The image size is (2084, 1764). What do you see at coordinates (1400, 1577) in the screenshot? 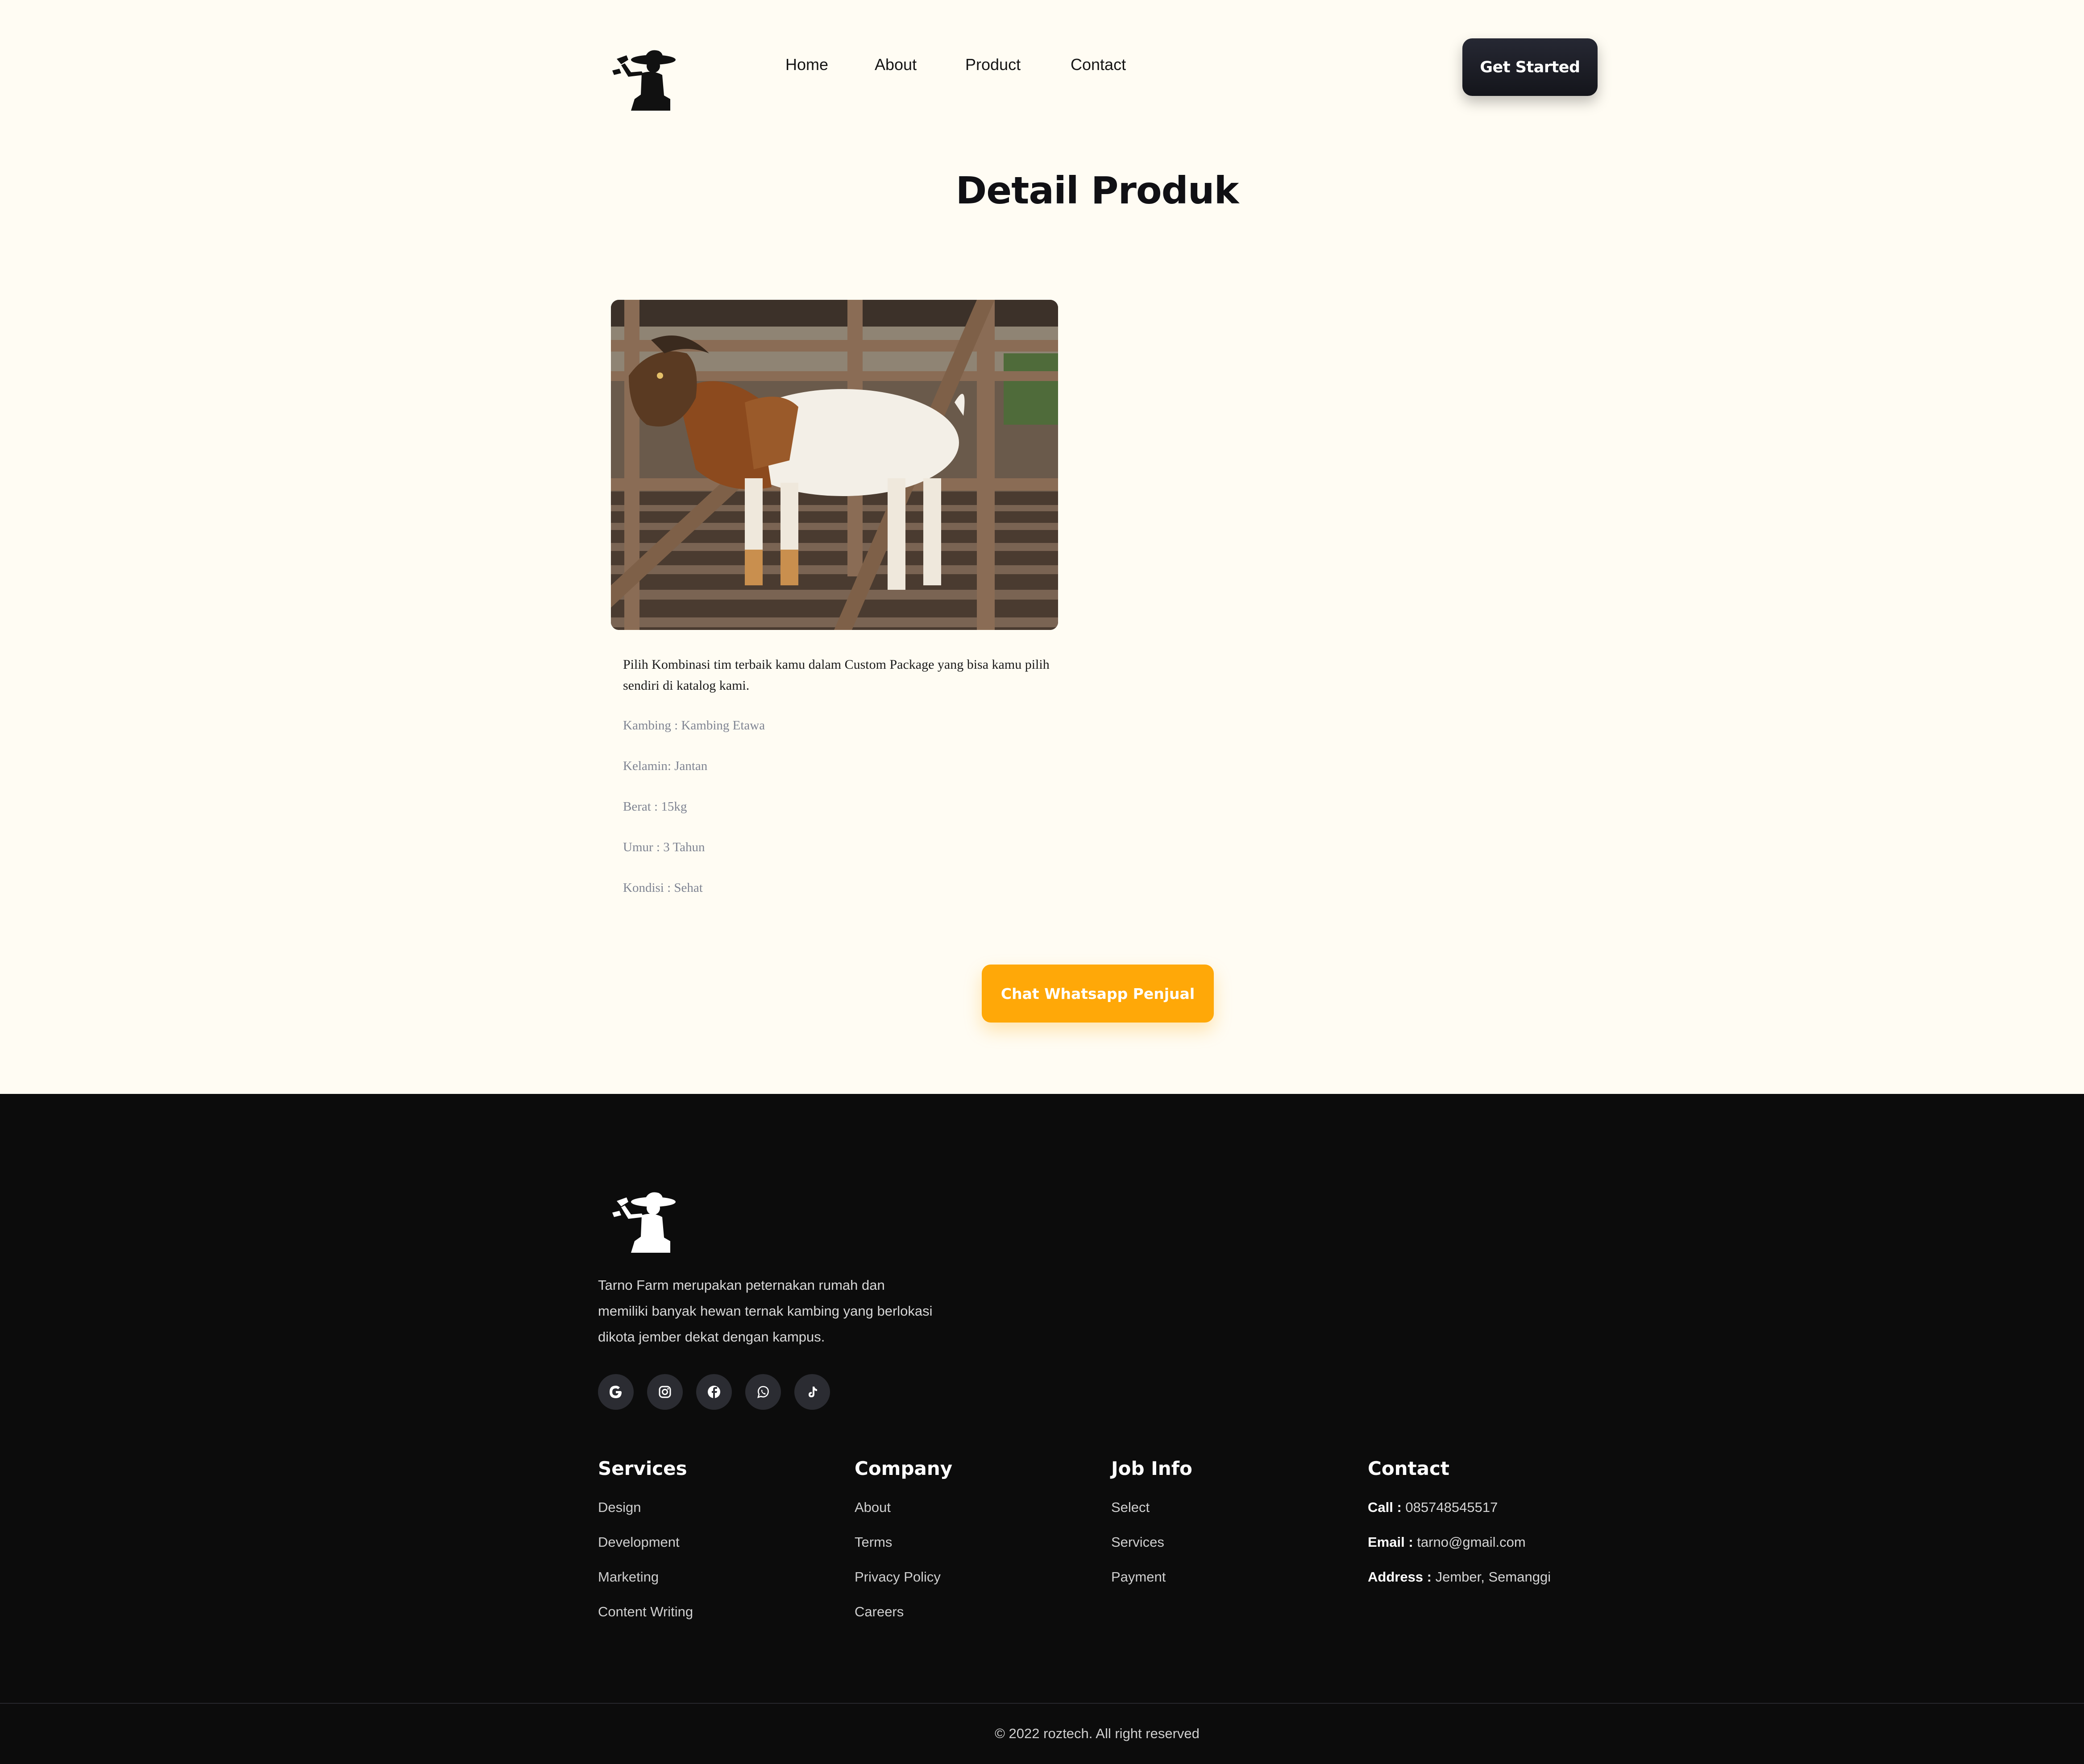
I see `address-label: Address :` at bounding box center [1400, 1577].